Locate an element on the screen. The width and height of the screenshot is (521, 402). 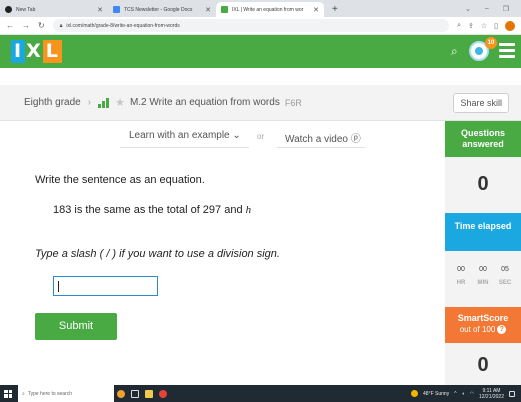
clock-time: 9:11 AM is located at coordinates (491, 390).